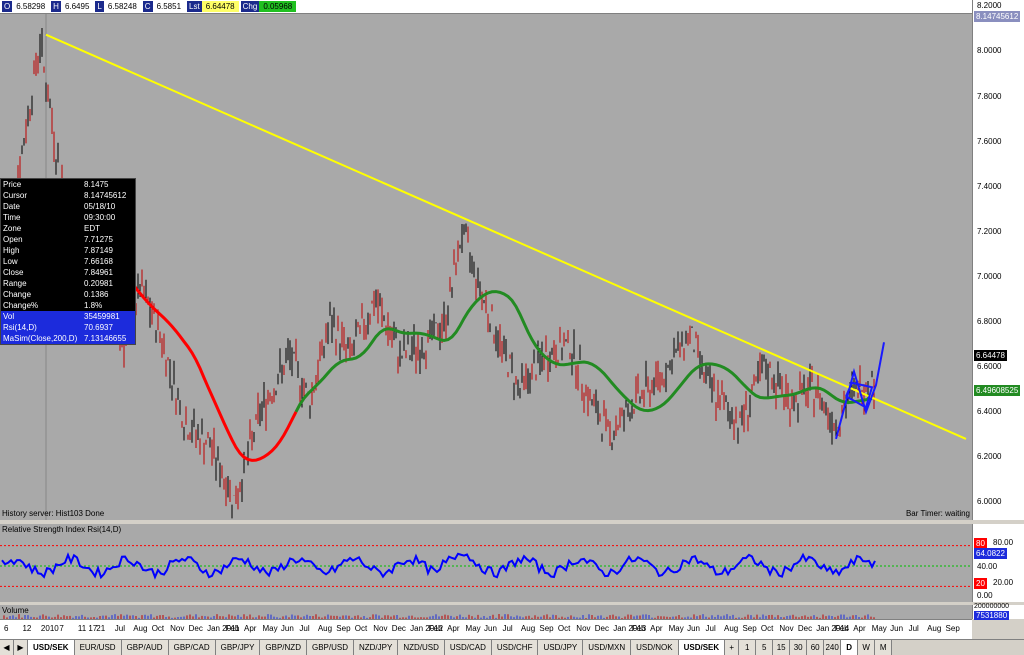 This screenshot has height=655, width=1024. Describe the element at coordinates (101, 628) in the screenshot. I see `time-label: 21` at that location.